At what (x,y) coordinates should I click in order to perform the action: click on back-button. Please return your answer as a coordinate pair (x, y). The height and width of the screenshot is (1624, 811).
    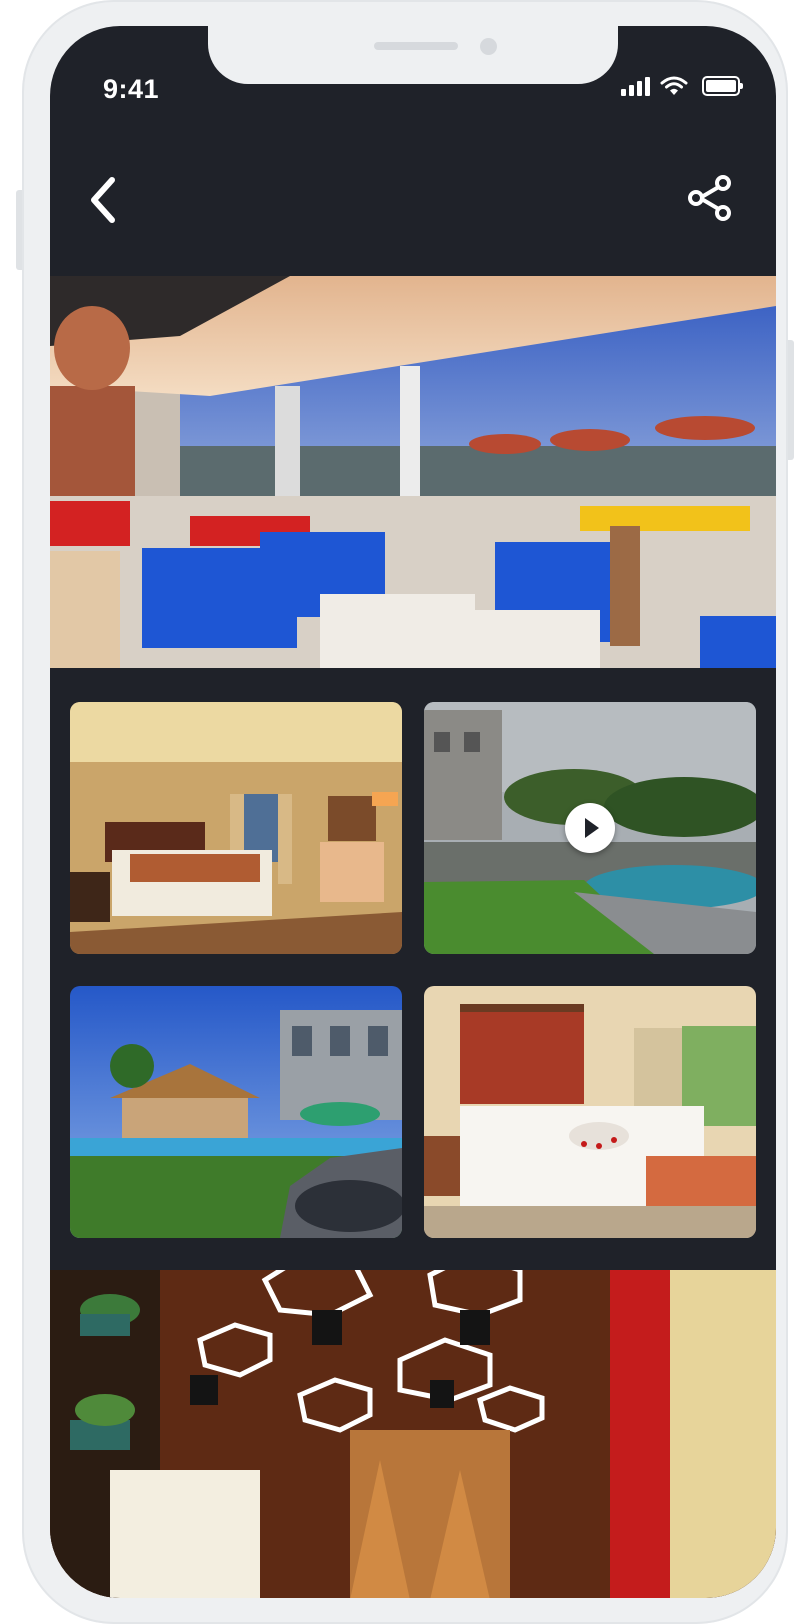
    Looking at the image, I should click on (105, 200).